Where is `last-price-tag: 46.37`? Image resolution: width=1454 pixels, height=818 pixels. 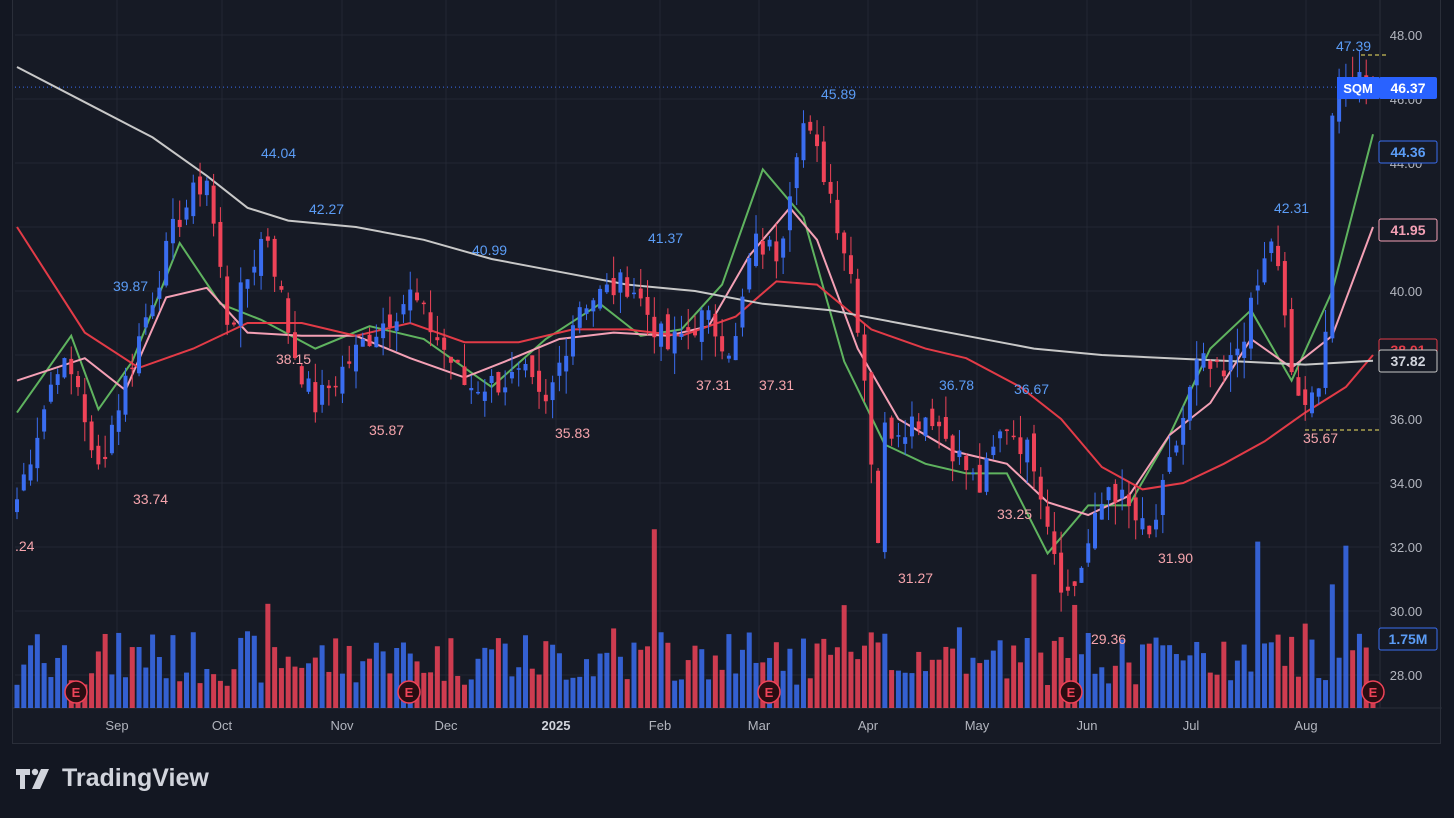
last-price-tag: 46.37 is located at coordinates (1408, 88).